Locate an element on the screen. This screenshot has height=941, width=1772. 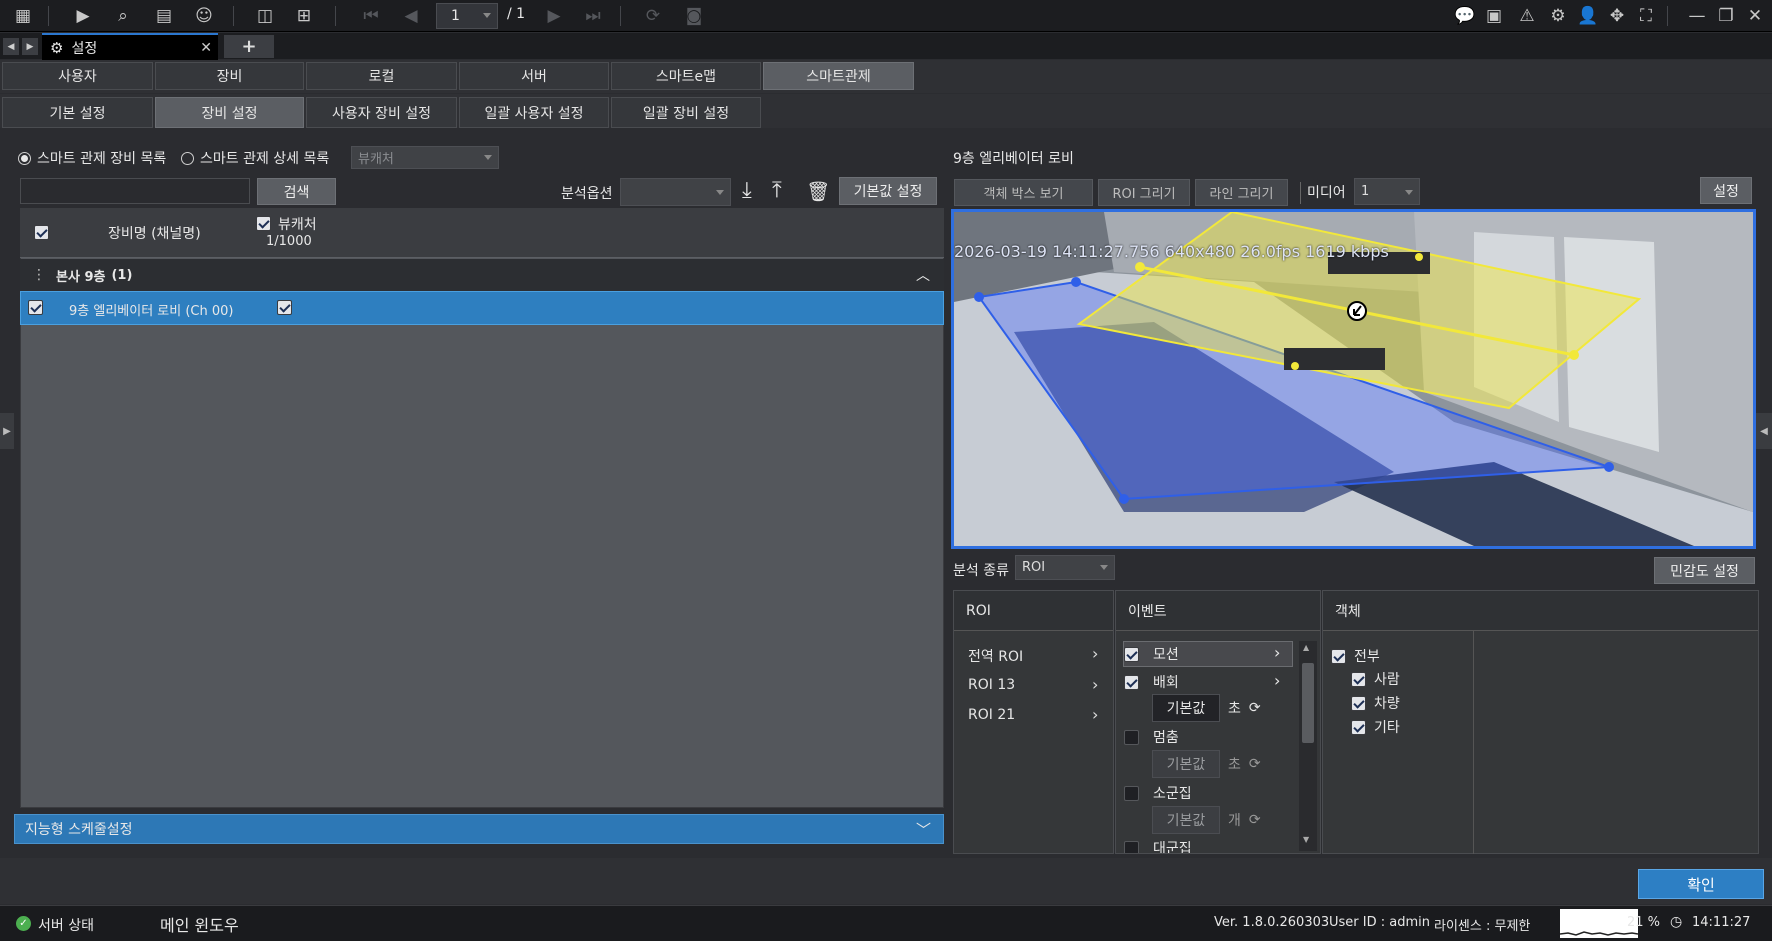
menu-server: 서버 is located at coordinates (534, 76).